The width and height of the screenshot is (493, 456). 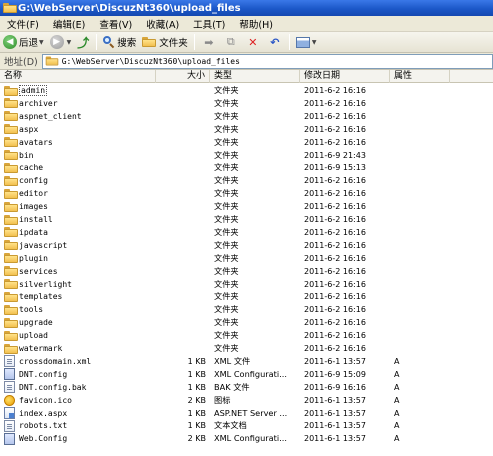 I want to click on list-item: upgrade 文件夹 2011-6-2 16:16, so click(x=246, y=322).